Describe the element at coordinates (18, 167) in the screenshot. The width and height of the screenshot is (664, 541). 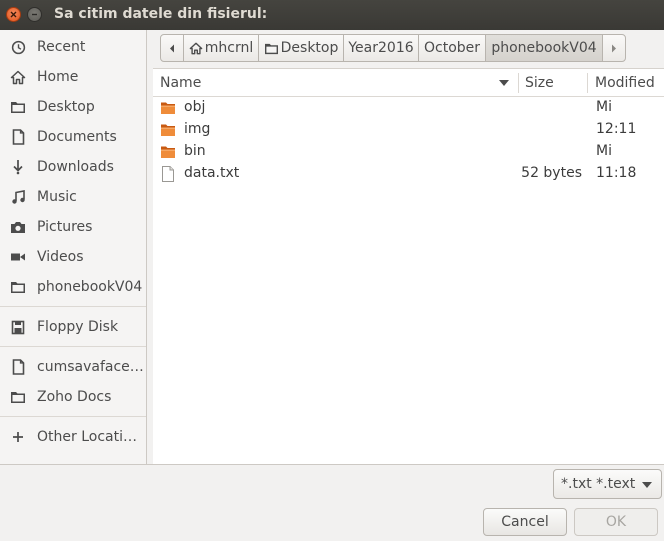
I see `download-icon` at that location.